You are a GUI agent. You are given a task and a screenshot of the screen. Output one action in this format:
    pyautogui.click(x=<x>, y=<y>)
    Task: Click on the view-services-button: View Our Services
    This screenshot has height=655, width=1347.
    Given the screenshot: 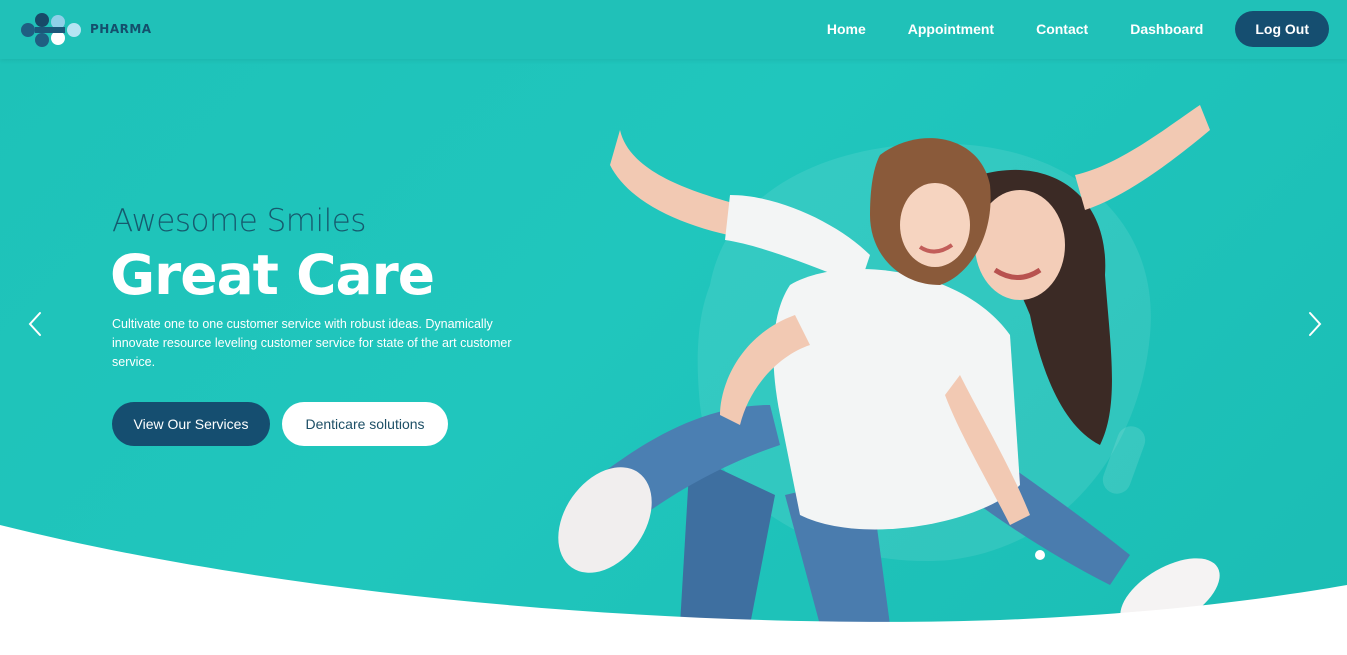 What is the action you would take?
    pyautogui.click(x=191, y=424)
    